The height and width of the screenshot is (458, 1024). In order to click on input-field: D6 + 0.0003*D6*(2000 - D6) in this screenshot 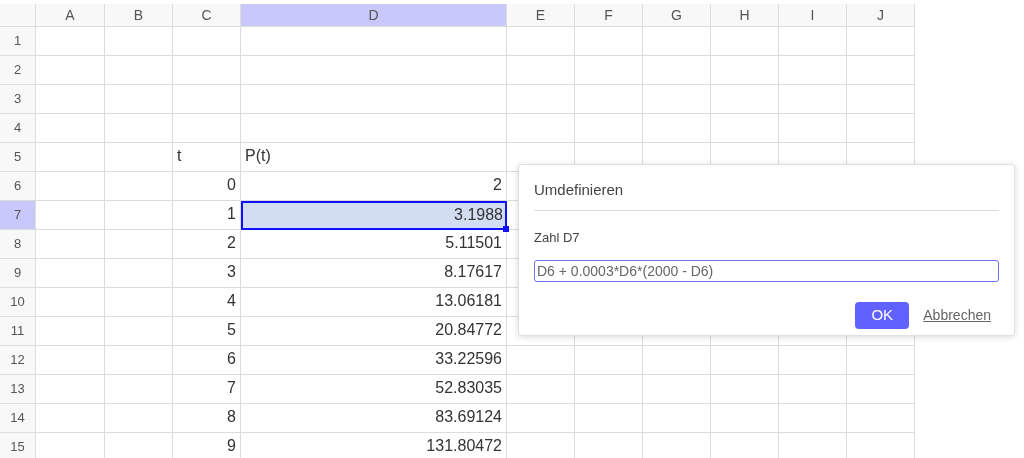, I will do `click(766, 271)`.